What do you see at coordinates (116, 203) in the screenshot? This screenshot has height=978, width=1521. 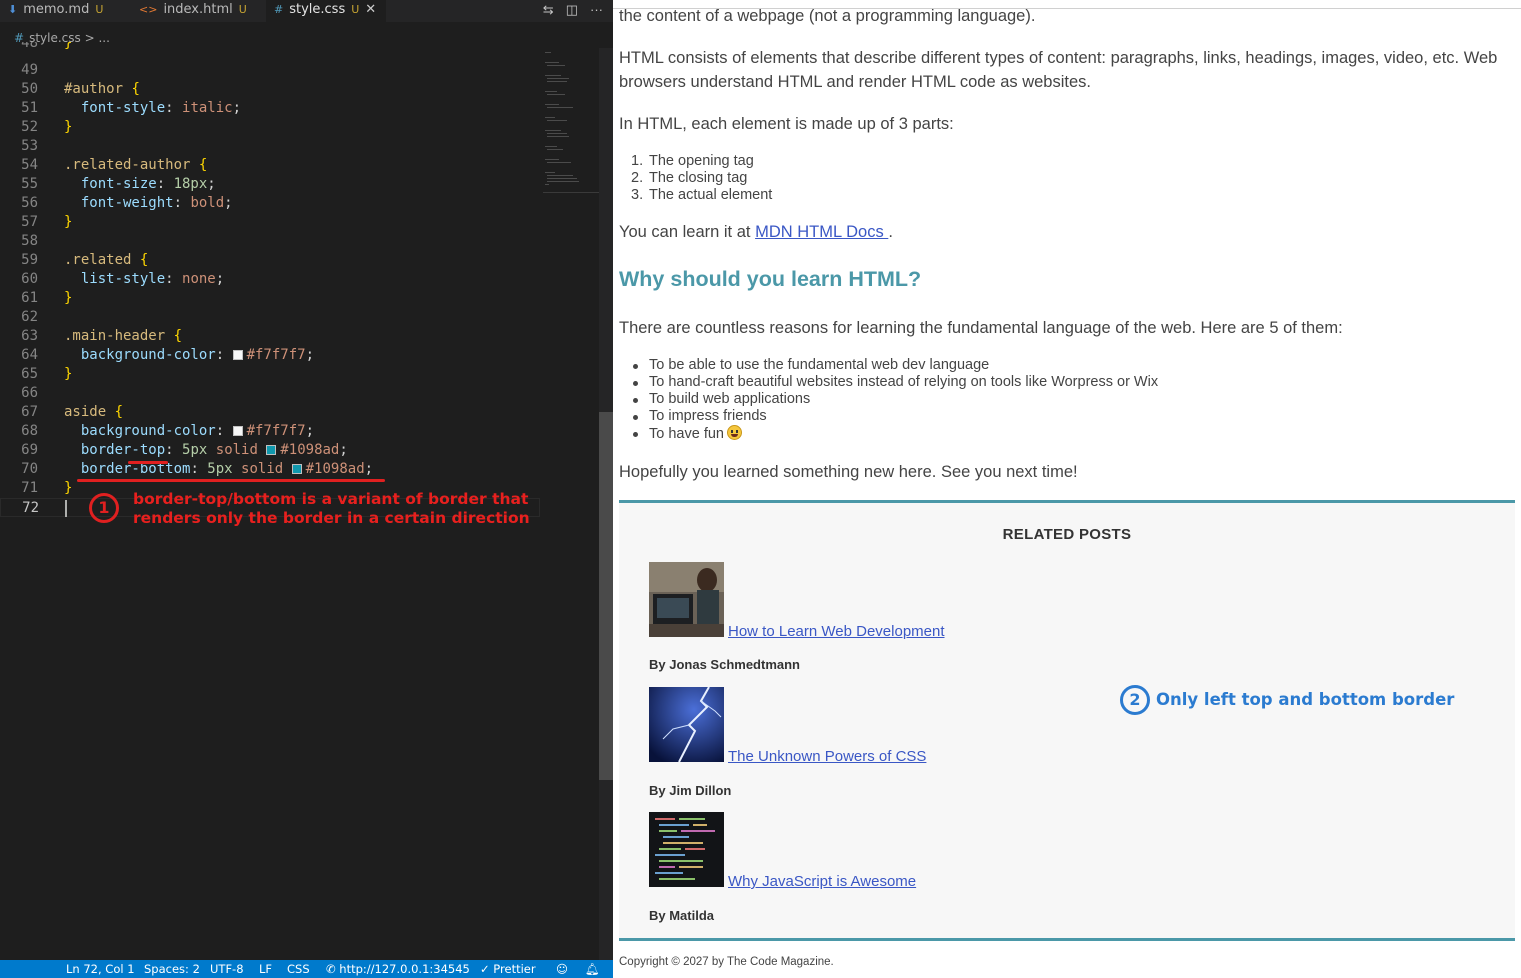 I see `code-line-56: 56 font-weight: bold;` at bounding box center [116, 203].